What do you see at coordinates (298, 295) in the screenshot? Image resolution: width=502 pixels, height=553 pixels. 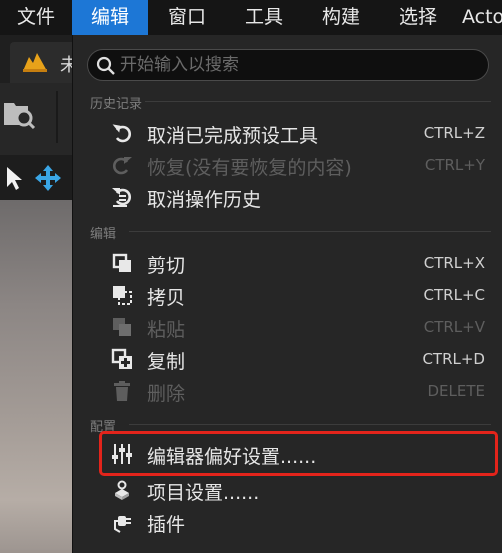 I see `menu-item-copy: 拷贝 CTRL+C` at bounding box center [298, 295].